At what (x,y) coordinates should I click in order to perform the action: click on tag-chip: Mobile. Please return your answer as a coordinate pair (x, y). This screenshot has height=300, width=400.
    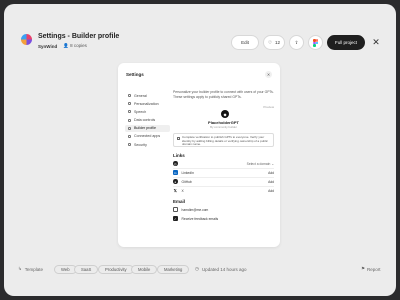
    Looking at the image, I should click on (144, 269).